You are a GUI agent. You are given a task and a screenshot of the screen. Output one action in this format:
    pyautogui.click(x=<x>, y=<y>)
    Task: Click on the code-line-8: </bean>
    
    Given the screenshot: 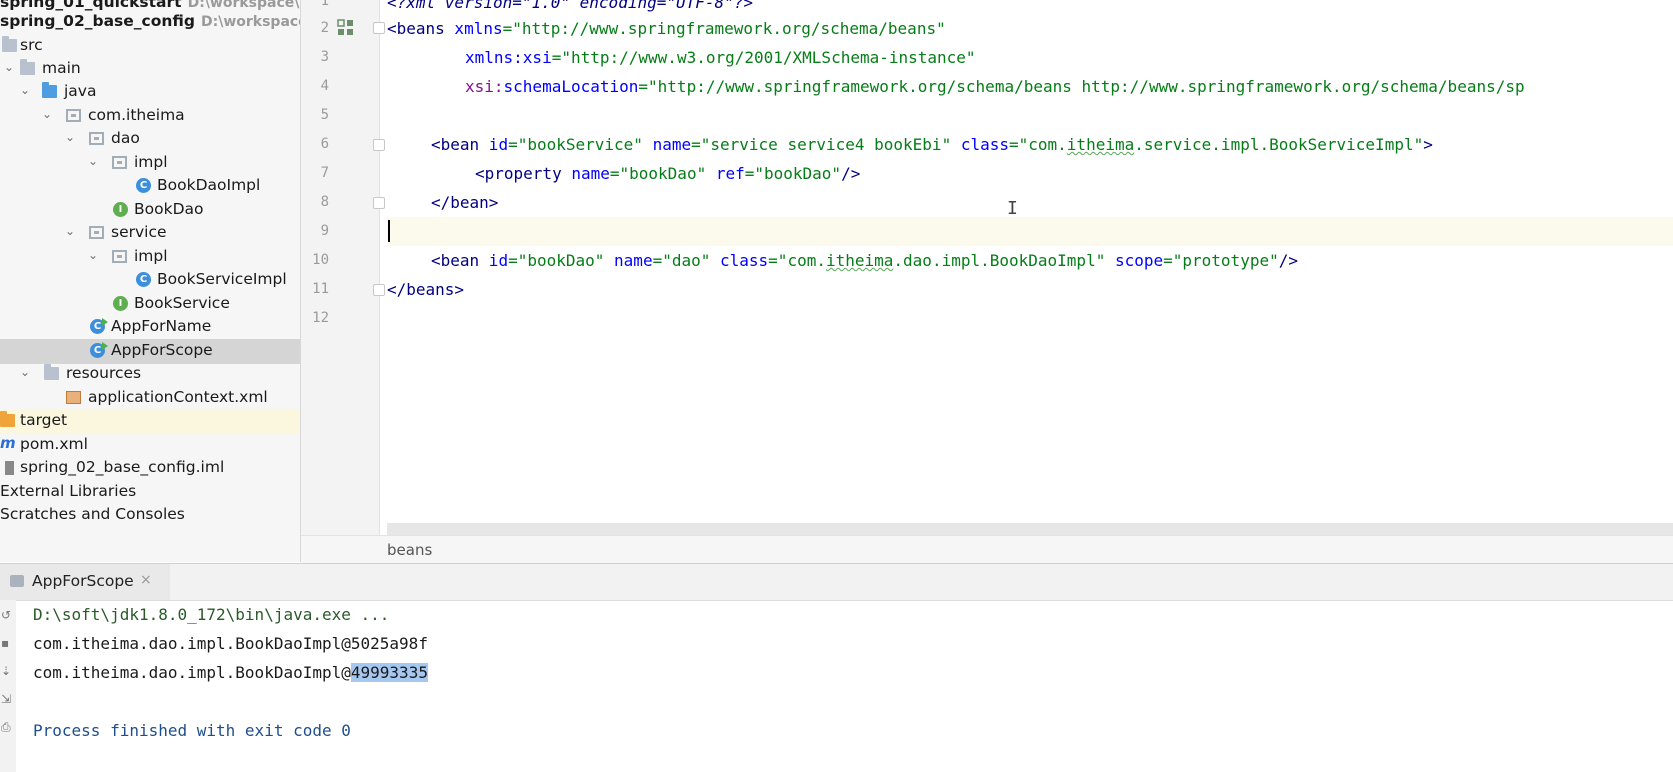 What is the action you would take?
    pyautogui.click(x=465, y=202)
    